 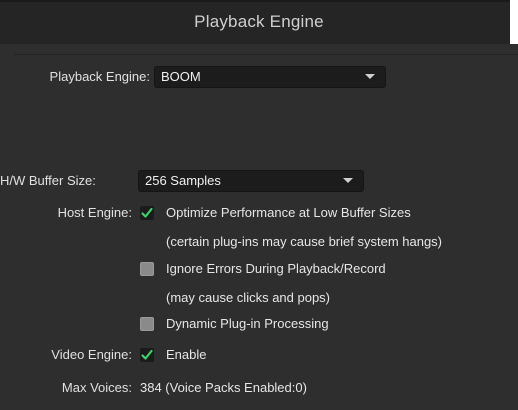 What do you see at coordinates (270, 77) in the screenshot?
I see `playback-engine-select: BOOM` at bounding box center [270, 77].